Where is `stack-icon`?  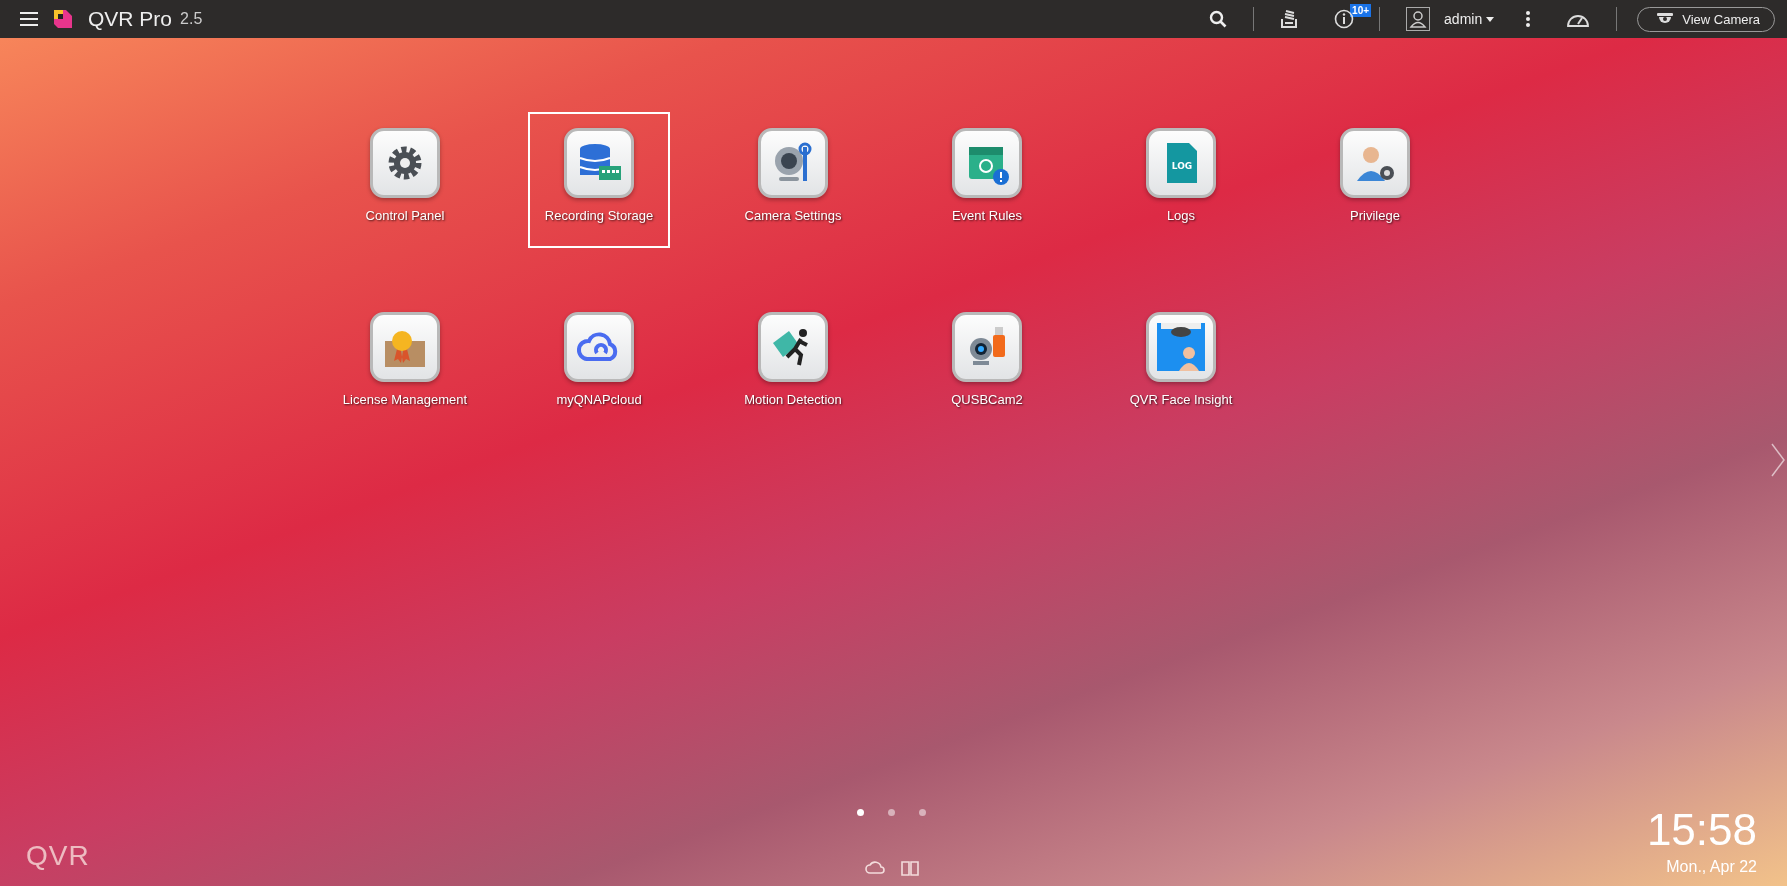
stack-icon is located at coordinates (1289, 19).